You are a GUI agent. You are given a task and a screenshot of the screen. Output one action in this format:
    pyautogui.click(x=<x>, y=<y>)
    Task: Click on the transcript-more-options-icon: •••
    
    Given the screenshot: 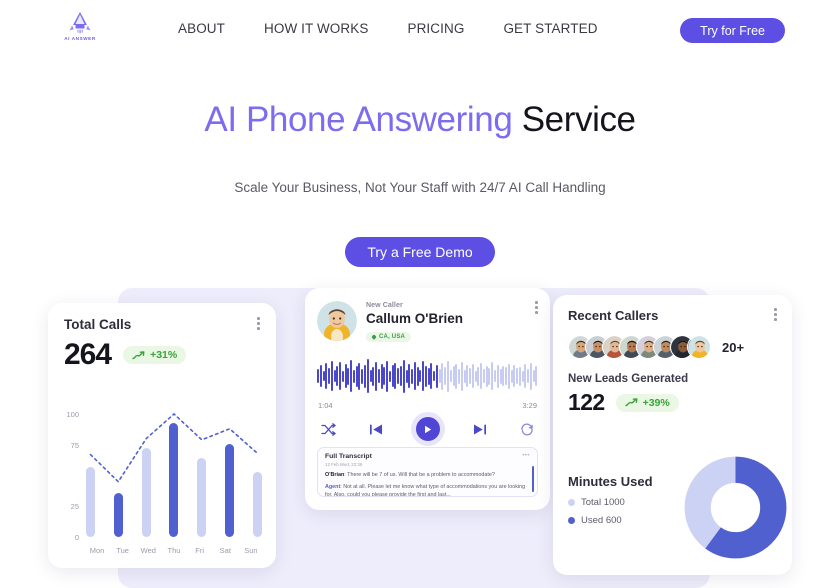 What is the action you would take?
    pyautogui.click(x=526, y=456)
    